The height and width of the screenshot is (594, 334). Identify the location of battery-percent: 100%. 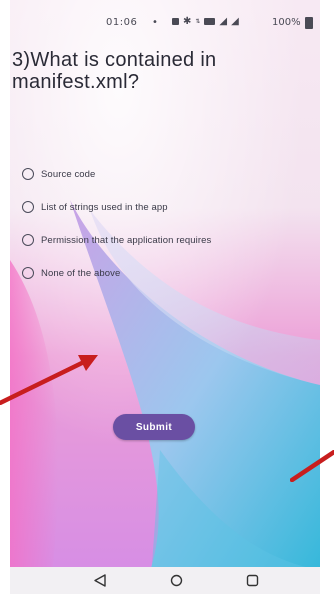
(286, 22).